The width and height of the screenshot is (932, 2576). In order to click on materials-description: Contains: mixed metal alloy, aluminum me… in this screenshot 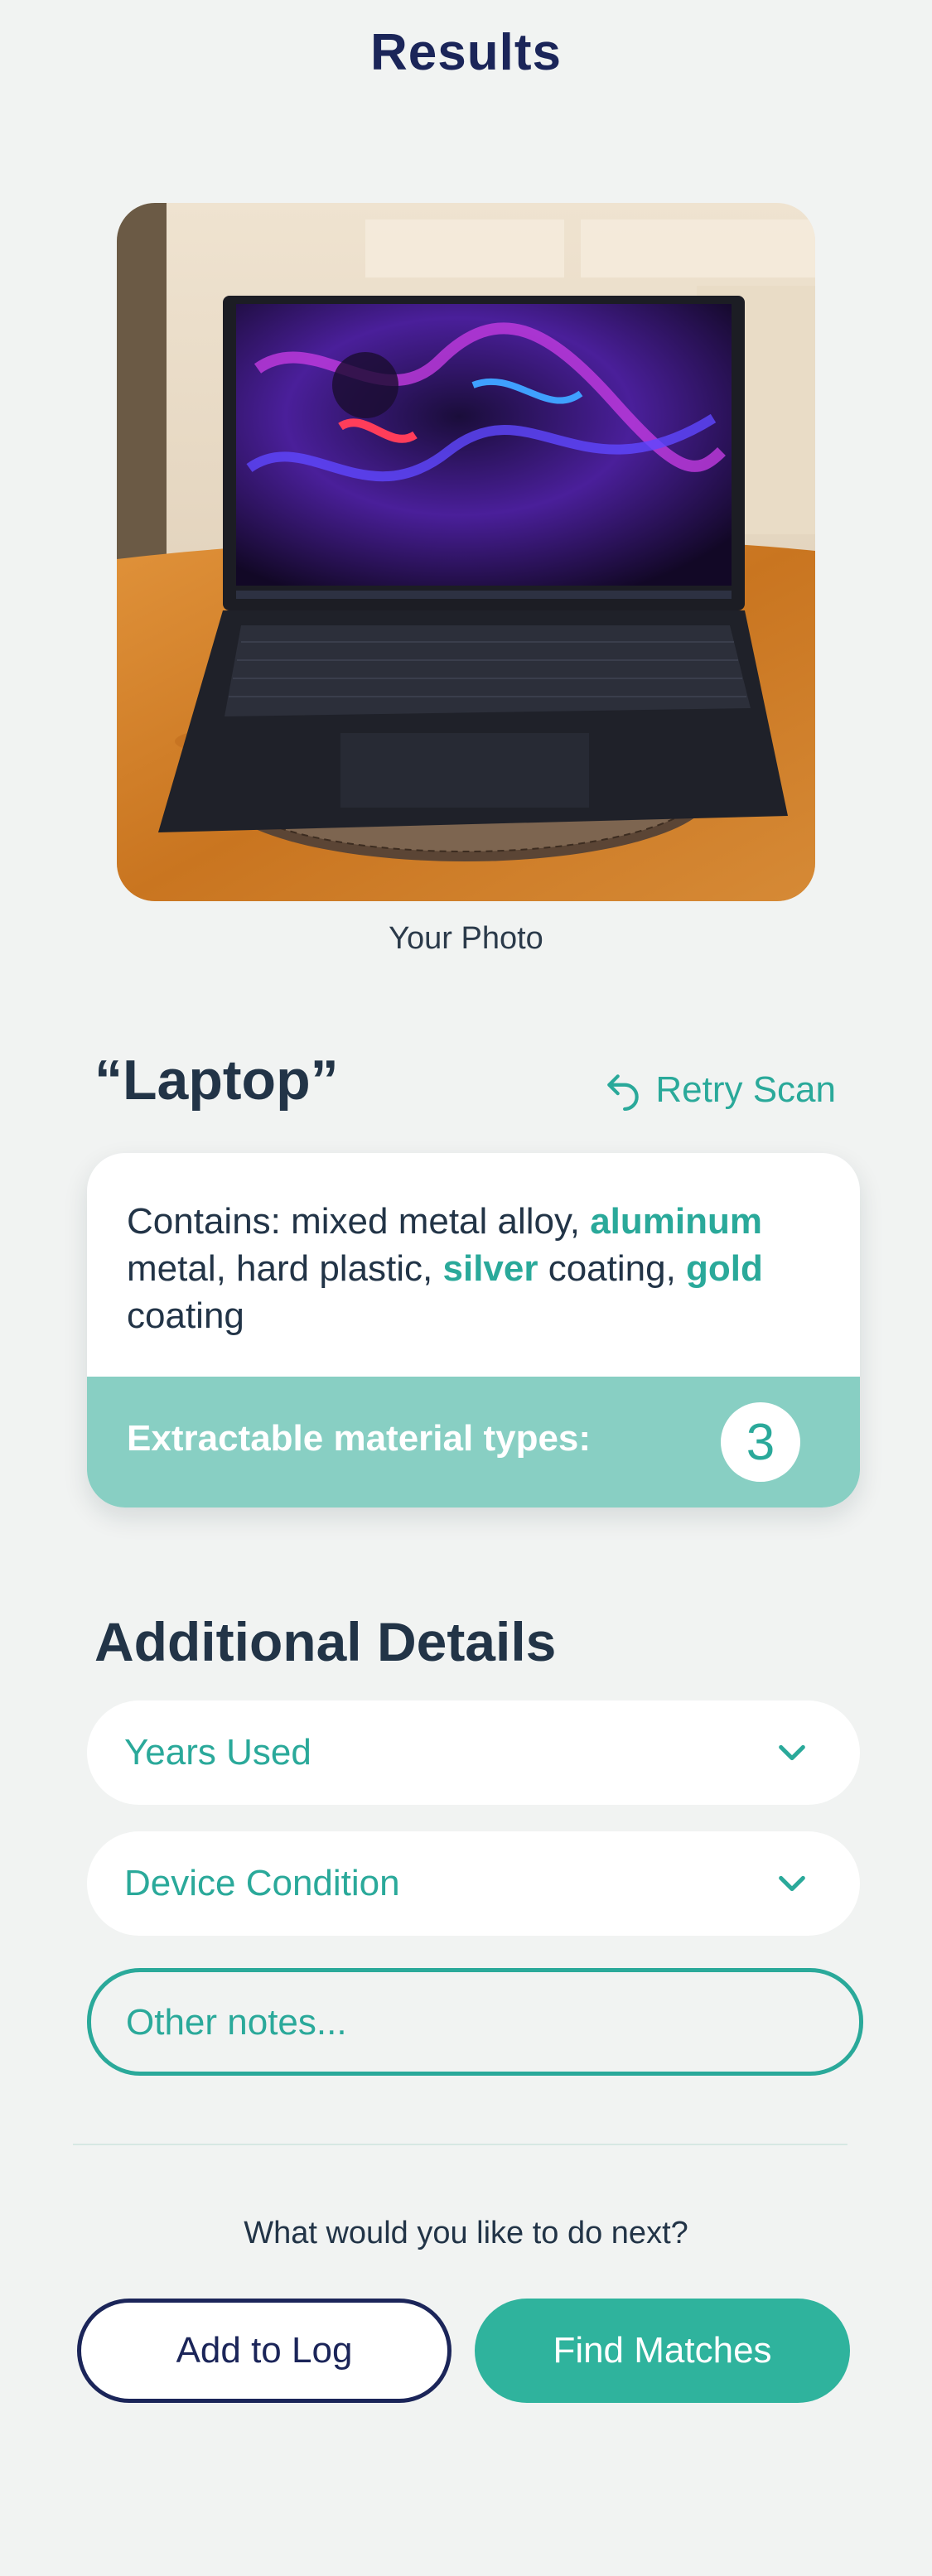, I will do `click(475, 1268)`.